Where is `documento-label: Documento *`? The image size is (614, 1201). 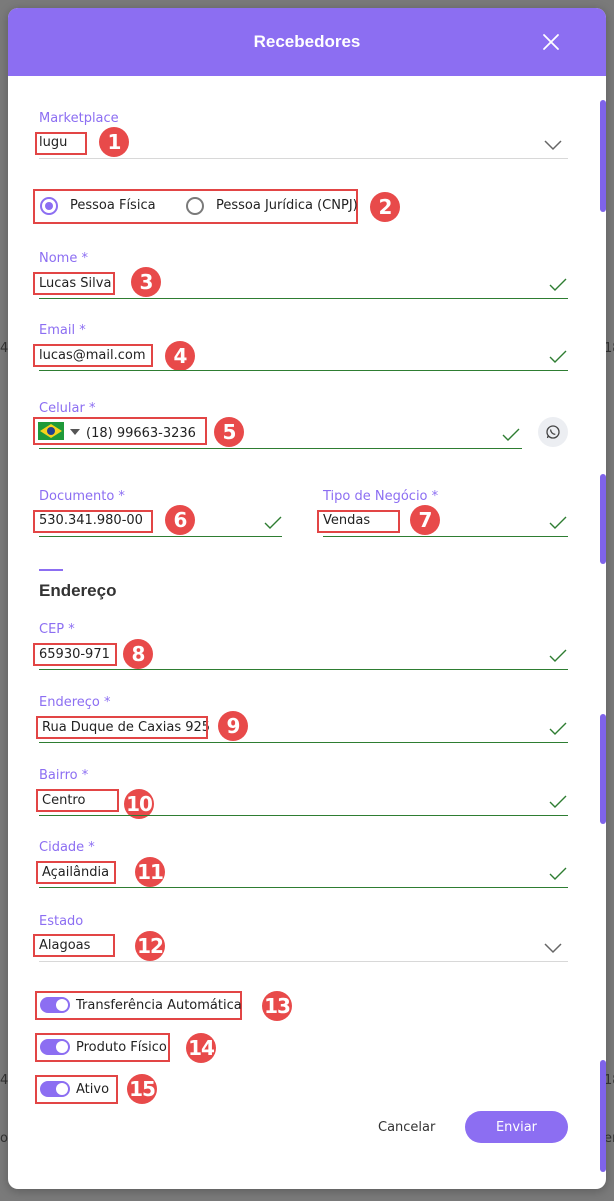
documento-label: Documento * is located at coordinates (82, 496).